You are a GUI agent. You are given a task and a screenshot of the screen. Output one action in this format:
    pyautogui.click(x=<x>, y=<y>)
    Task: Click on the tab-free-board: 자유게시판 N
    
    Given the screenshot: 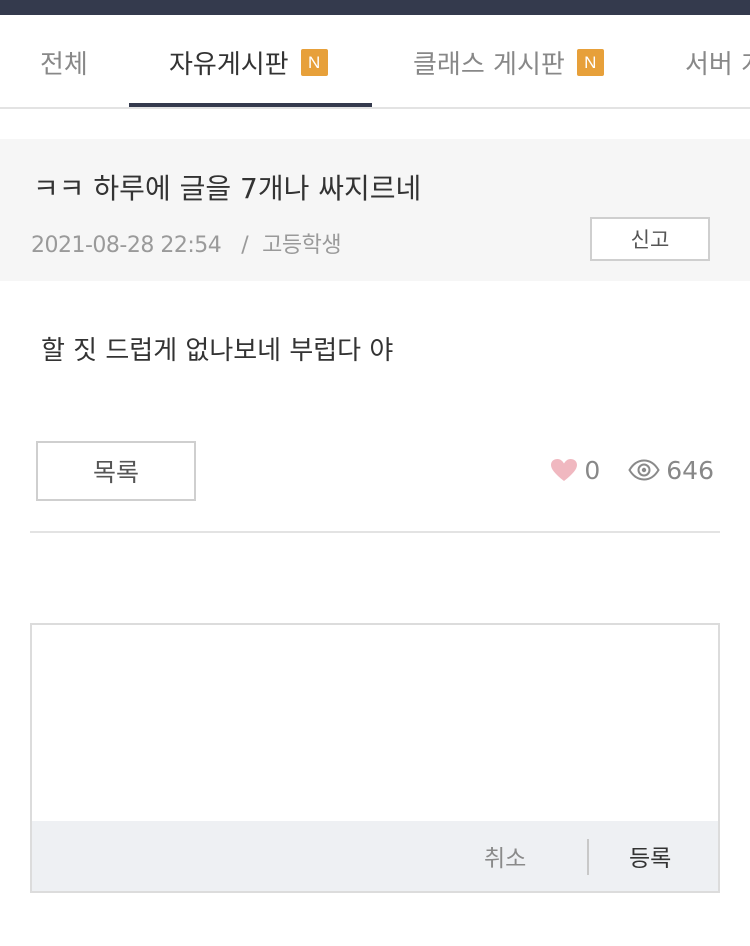 What is the action you would take?
    pyautogui.click(x=248, y=61)
    